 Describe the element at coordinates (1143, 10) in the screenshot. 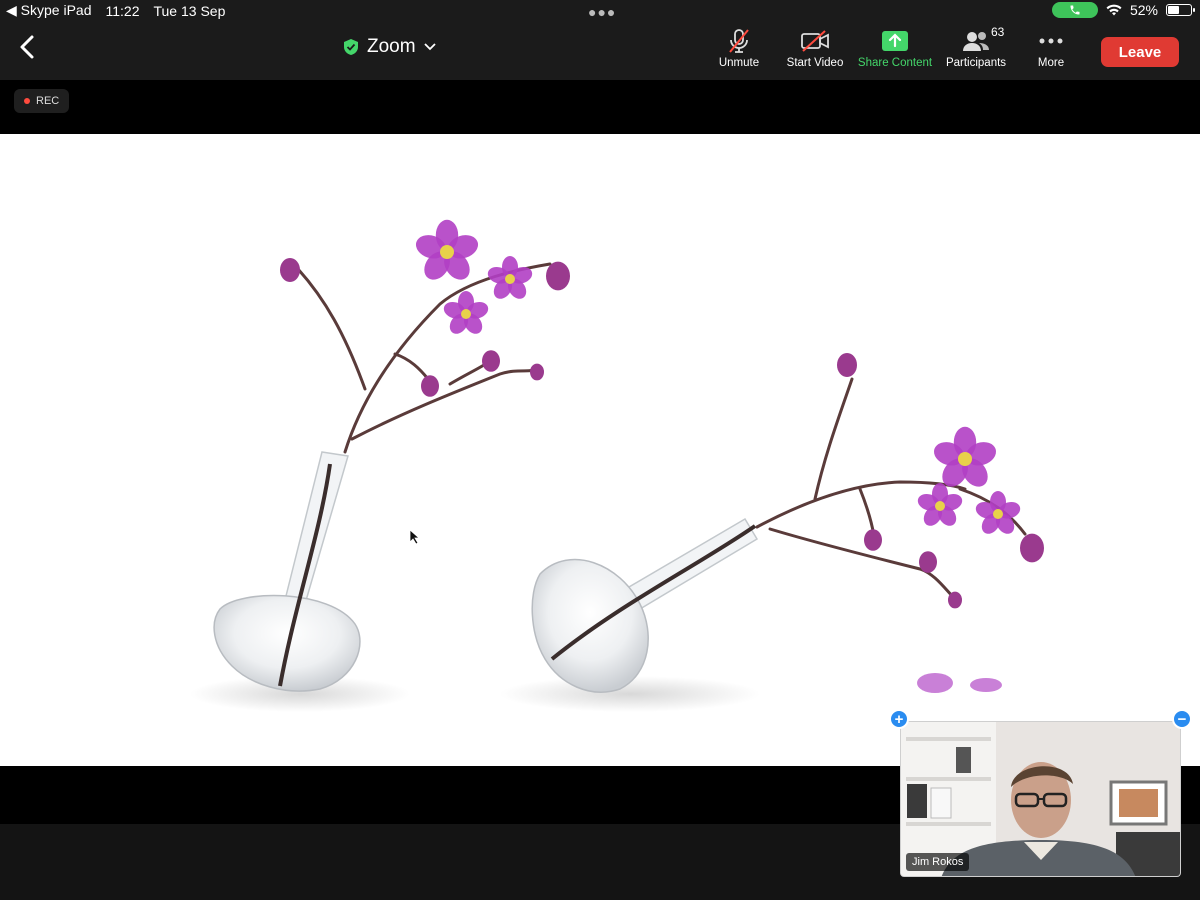

I see `battery-percent: 52%` at that location.